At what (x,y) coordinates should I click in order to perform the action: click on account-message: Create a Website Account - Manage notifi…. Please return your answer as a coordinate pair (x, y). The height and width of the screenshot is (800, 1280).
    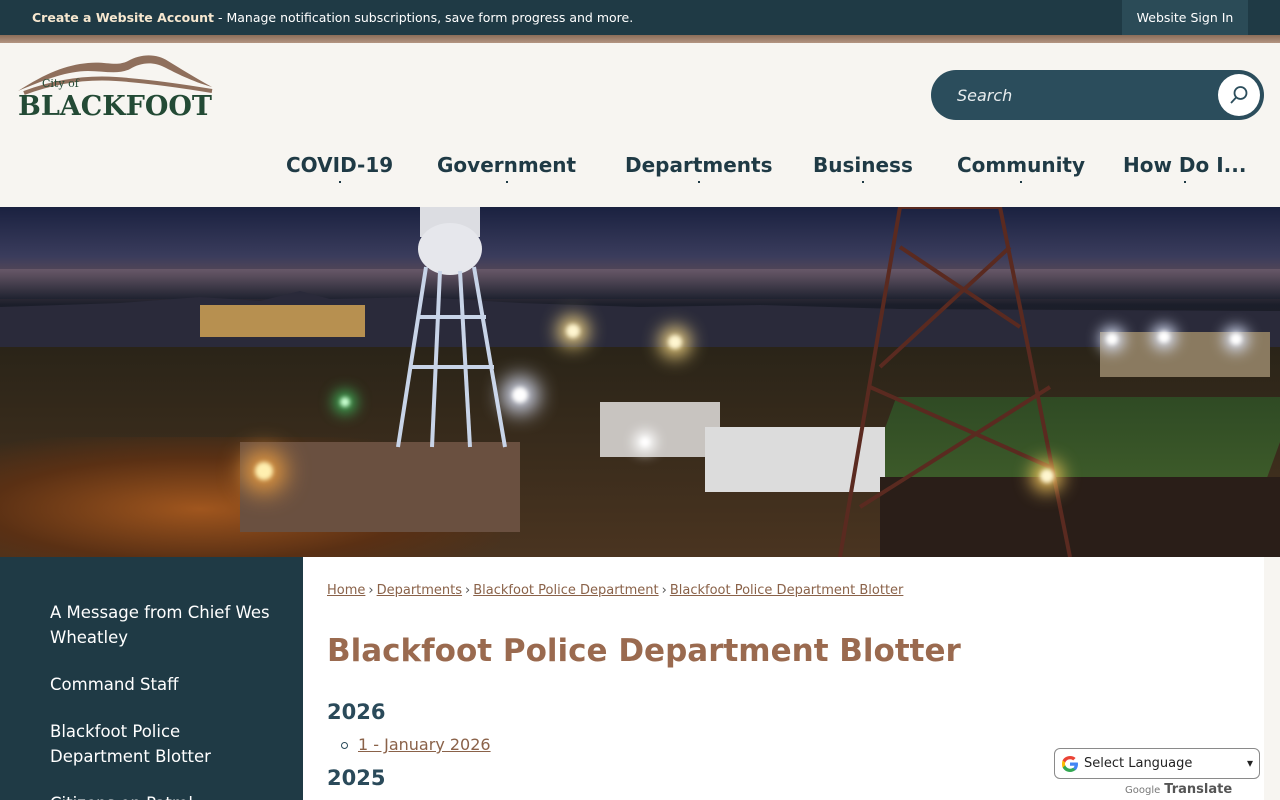
    Looking at the image, I should click on (332, 17).